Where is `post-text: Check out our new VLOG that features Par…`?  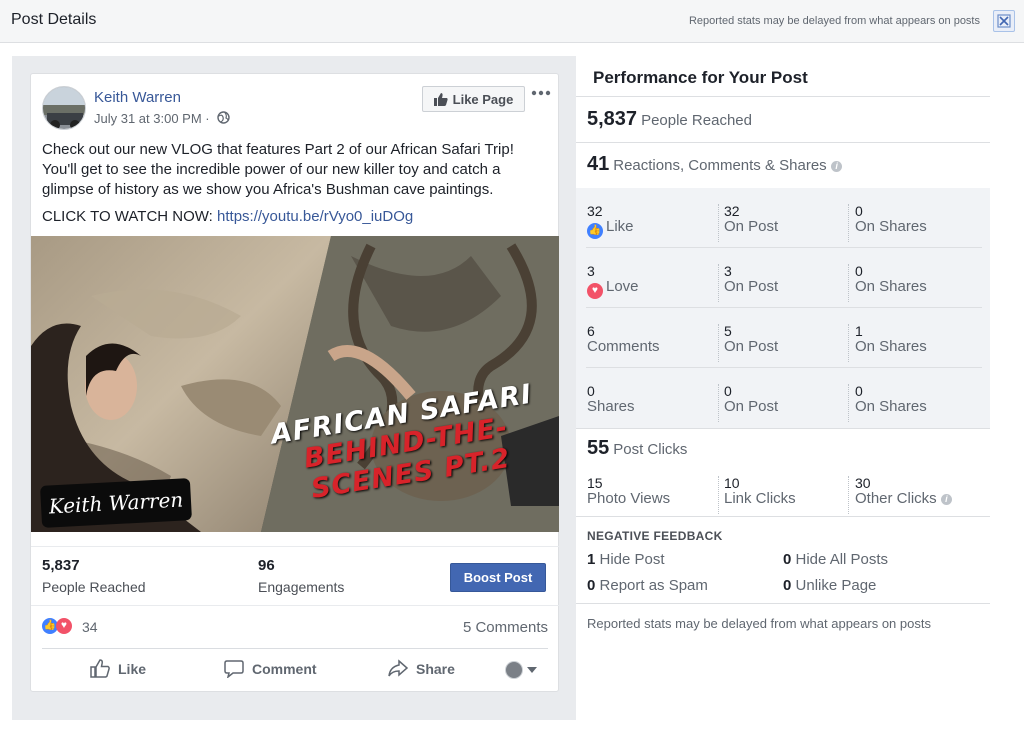 post-text: Check out our new VLOG that features Par… is located at coordinates (297, 187).